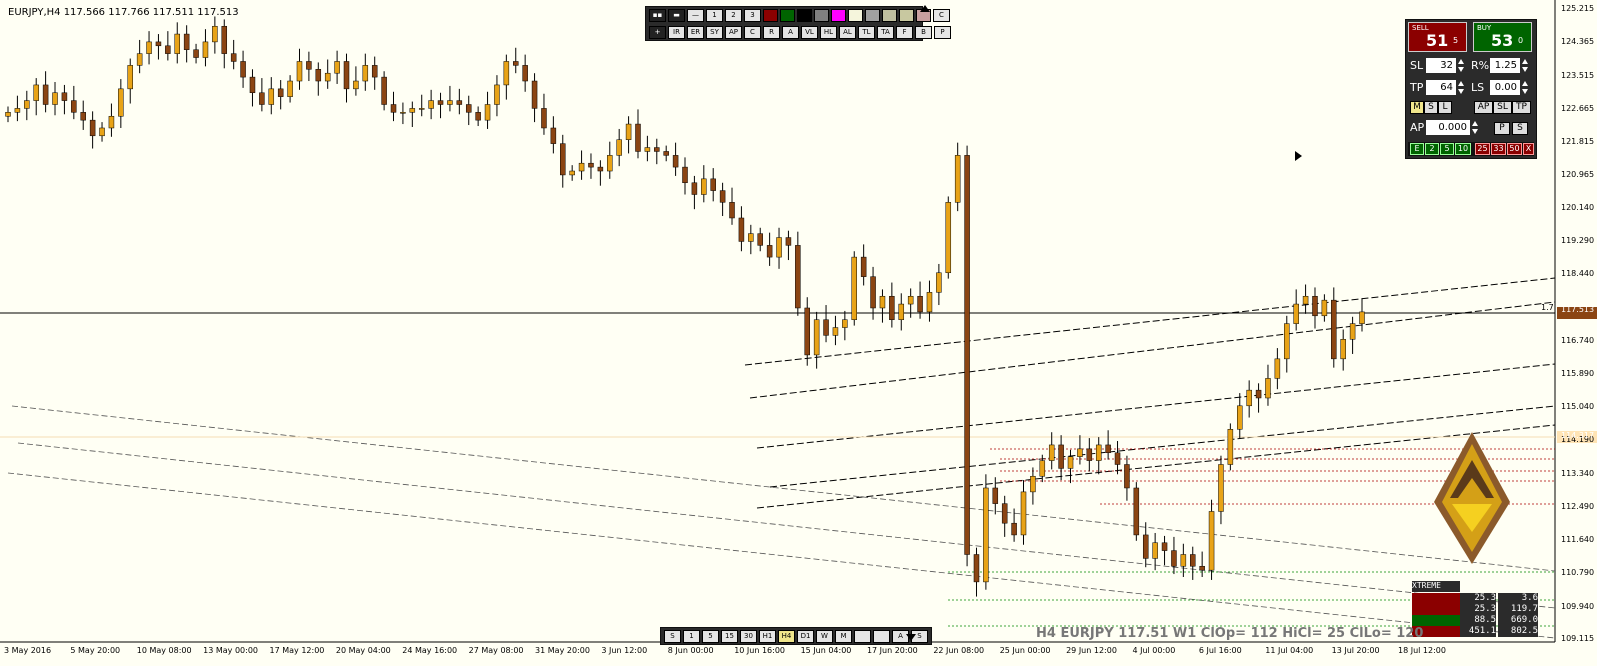 Image resolution: width=1597 pixels, height=666 pixels. Describe the element at coordinates (1518, 598) in the screenshot. I see `extreme-value-b: 3.6` at that location.